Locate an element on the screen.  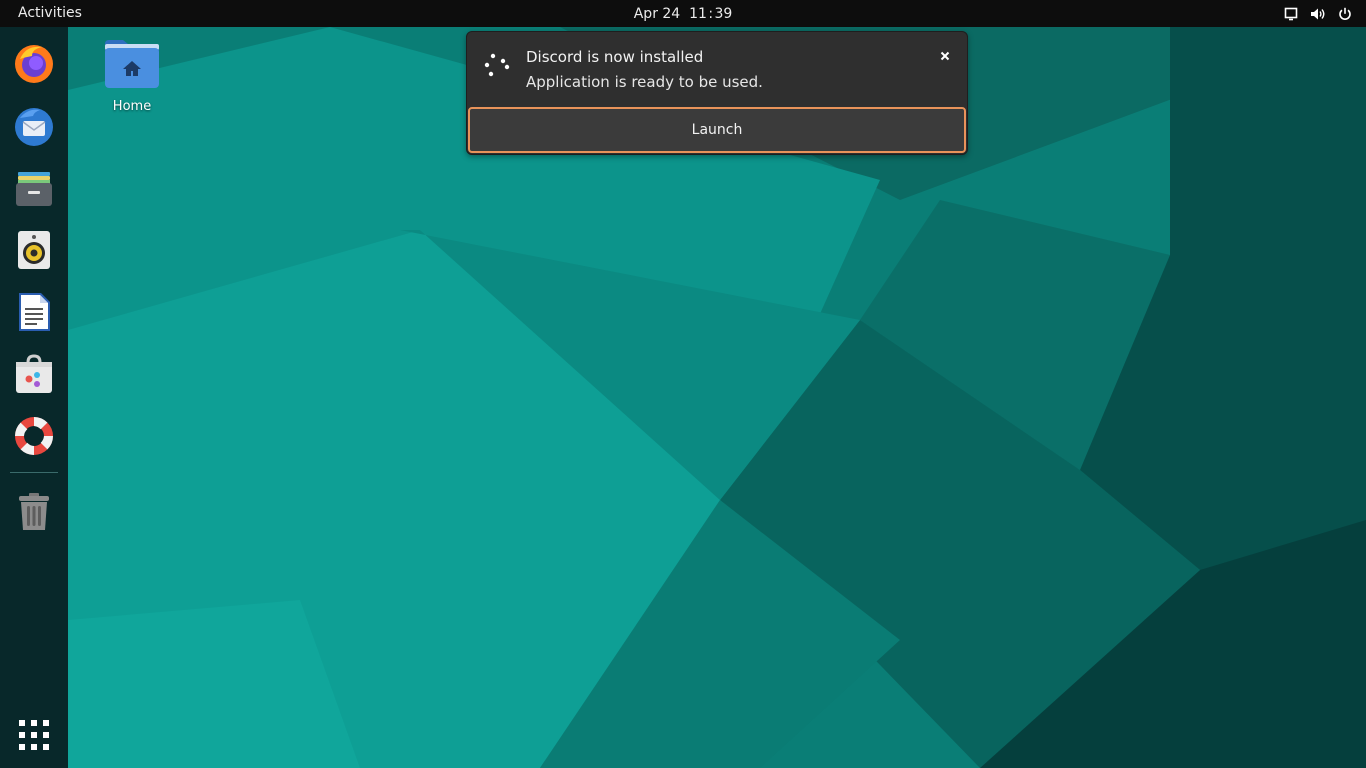
desktop-home-folder: Home is located at coordinates (132, 79).